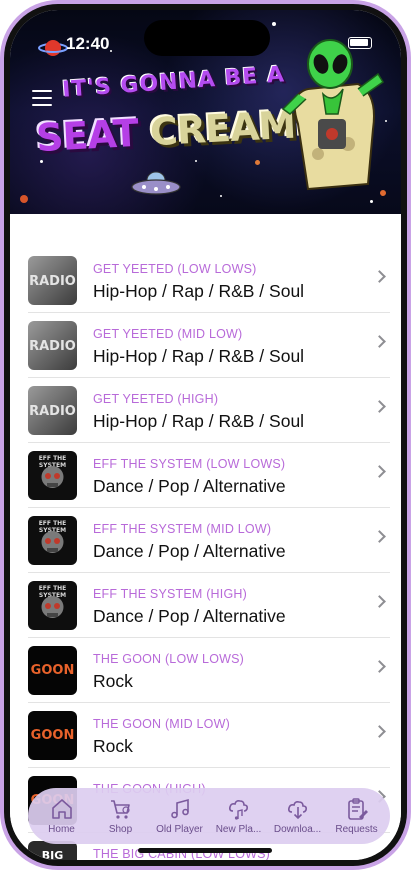  Describe the element at coordinates (360, 43) in the screenshot. I see `battery-icon` at that location.